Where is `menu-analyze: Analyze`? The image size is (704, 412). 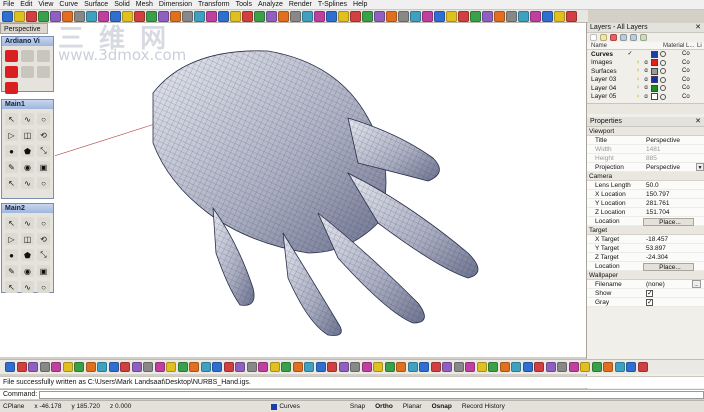
menu-analyze: Analyze is located at coordinates (270, 5).